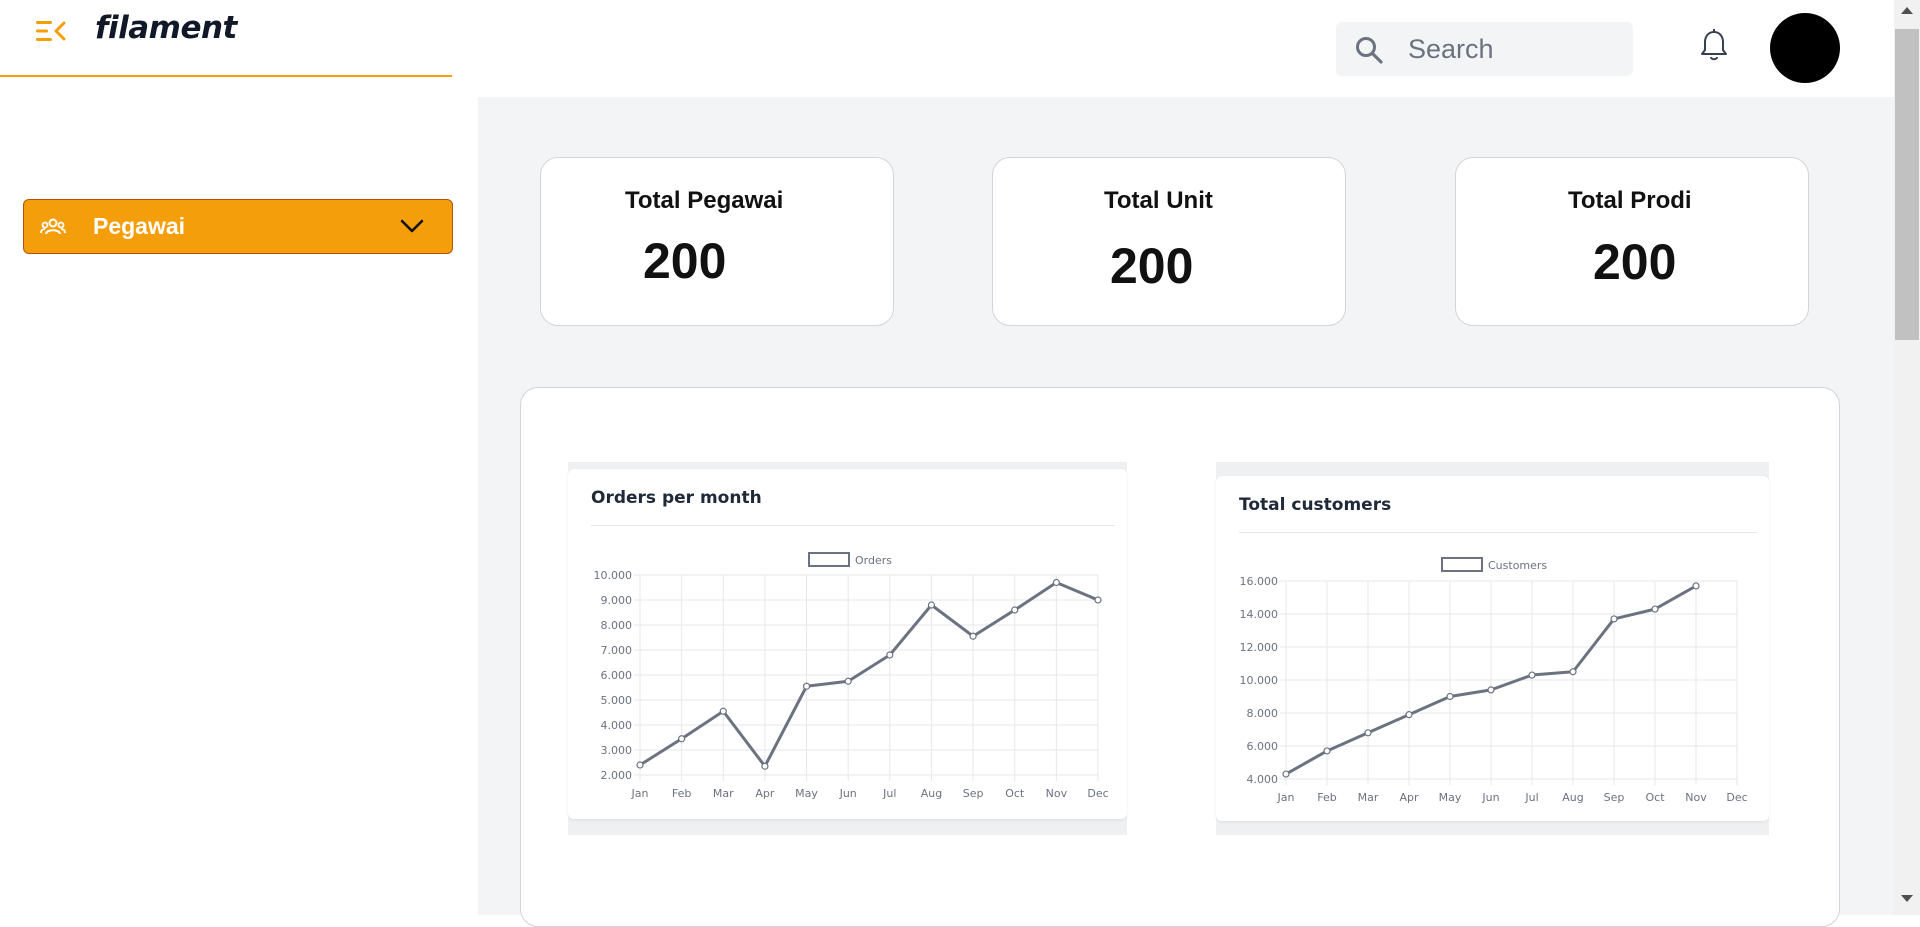  Describe the element at coordinates (1805, 48) in the screenshot. I see `user-avatar` at that location.